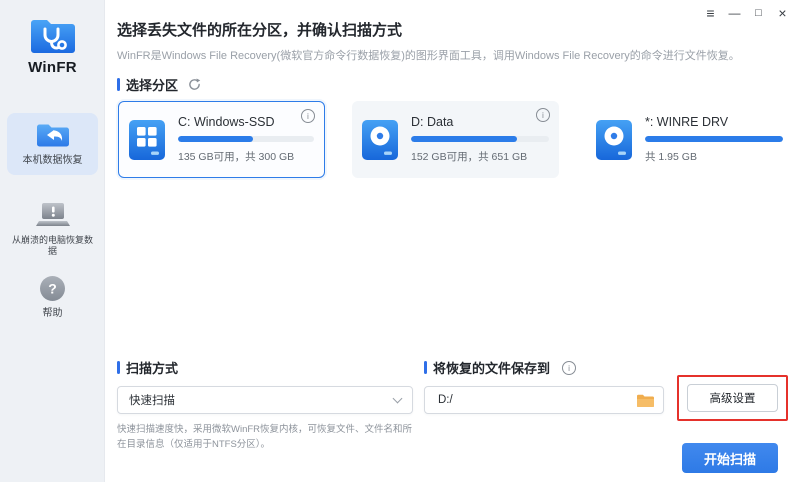  I want to click on sidebar-item-label: 帮助, so click(52, 313).